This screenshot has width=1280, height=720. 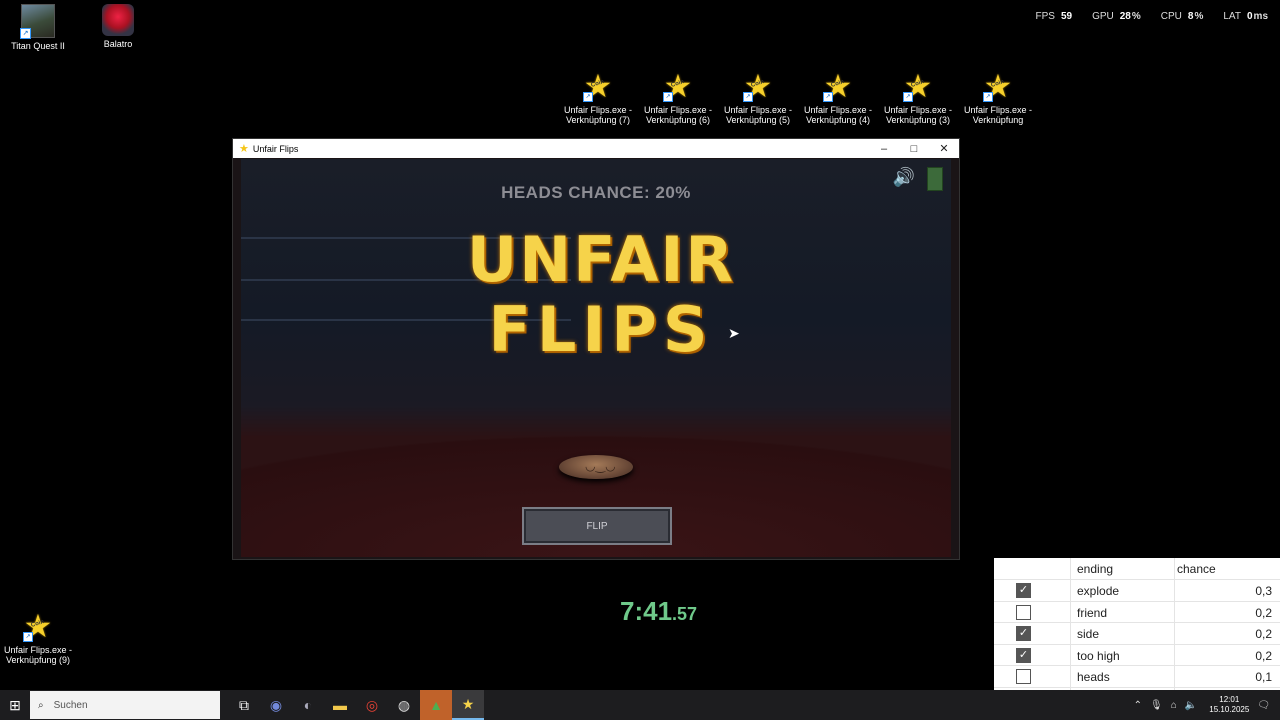 I want to click on shortcut-label-line2: Verknüpfung (4), so click(x=838, y=120).